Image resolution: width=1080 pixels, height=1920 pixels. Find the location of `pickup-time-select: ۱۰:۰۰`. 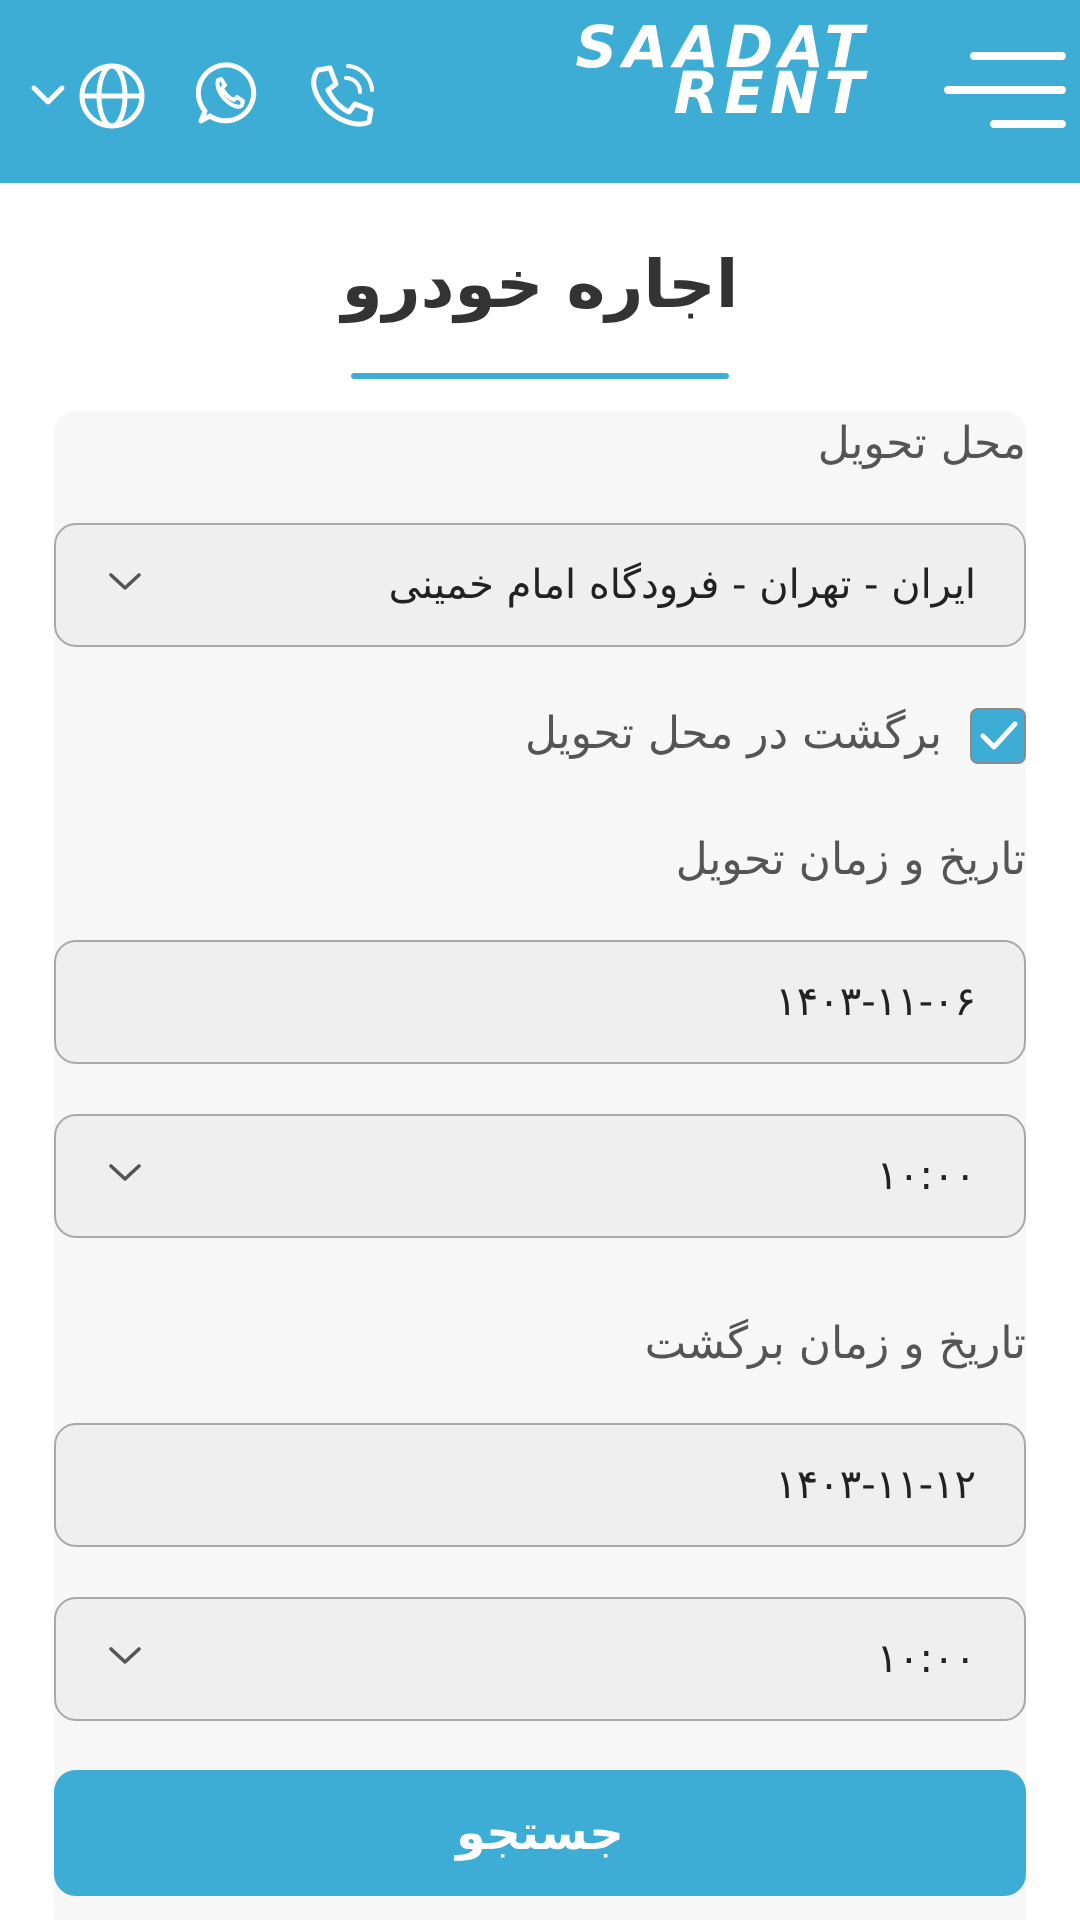

pickup-time-select: ۱۰:۰۰ is located at coordinates (540, 1176).